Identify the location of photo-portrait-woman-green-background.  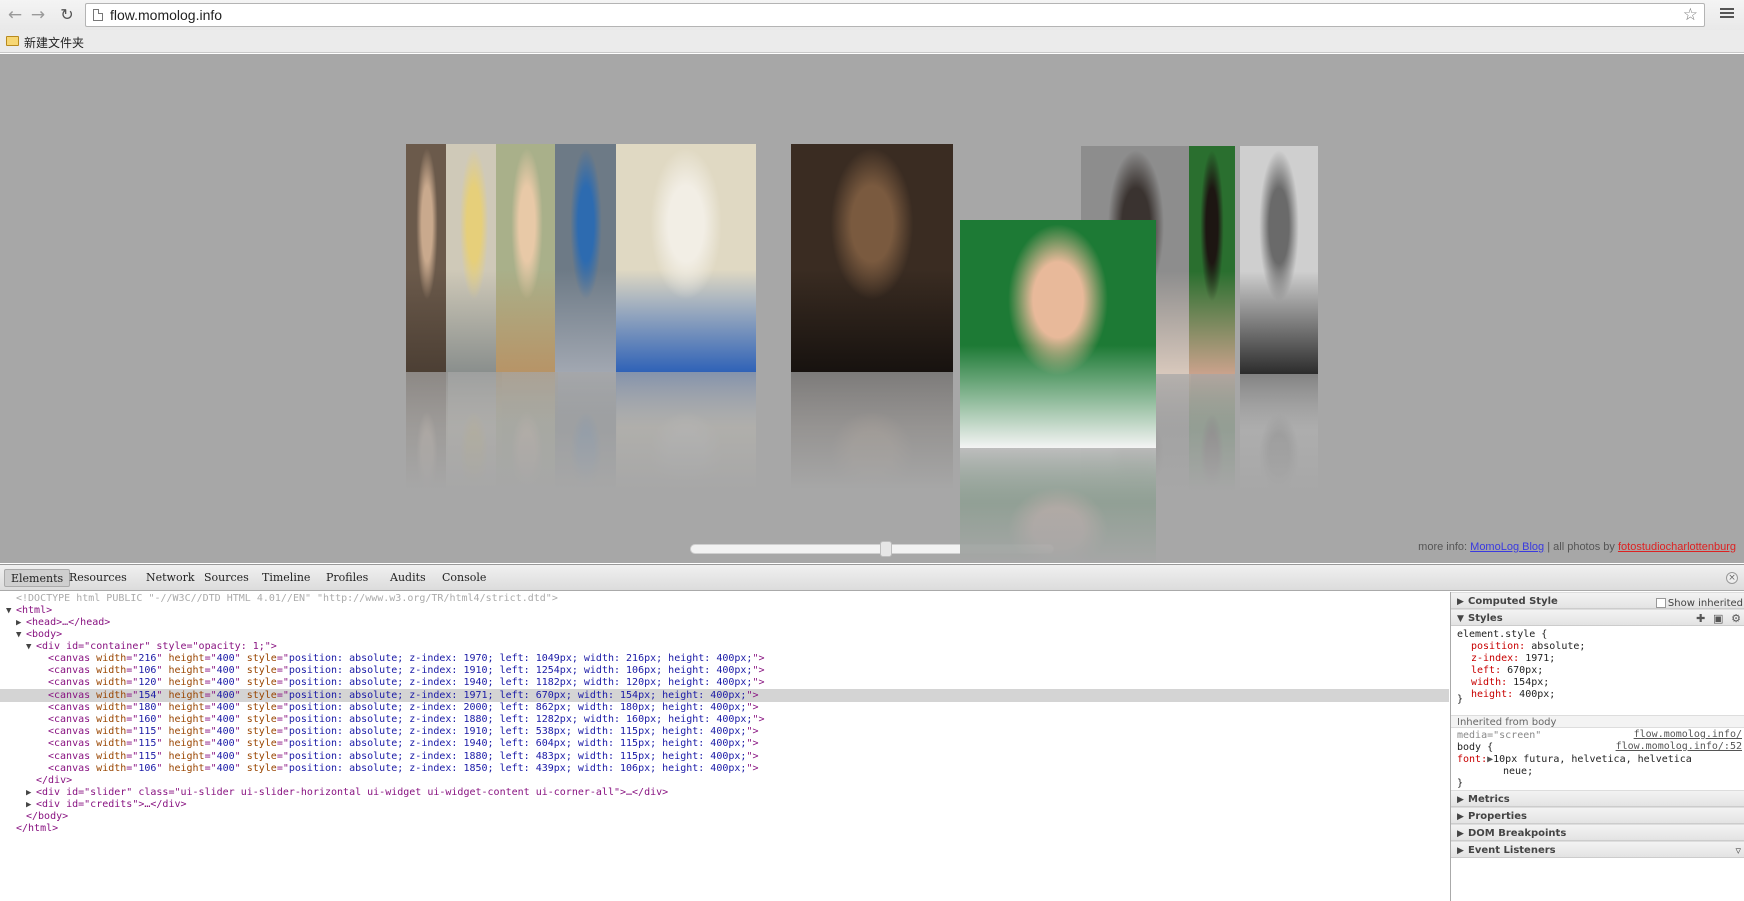
(1212, 322).